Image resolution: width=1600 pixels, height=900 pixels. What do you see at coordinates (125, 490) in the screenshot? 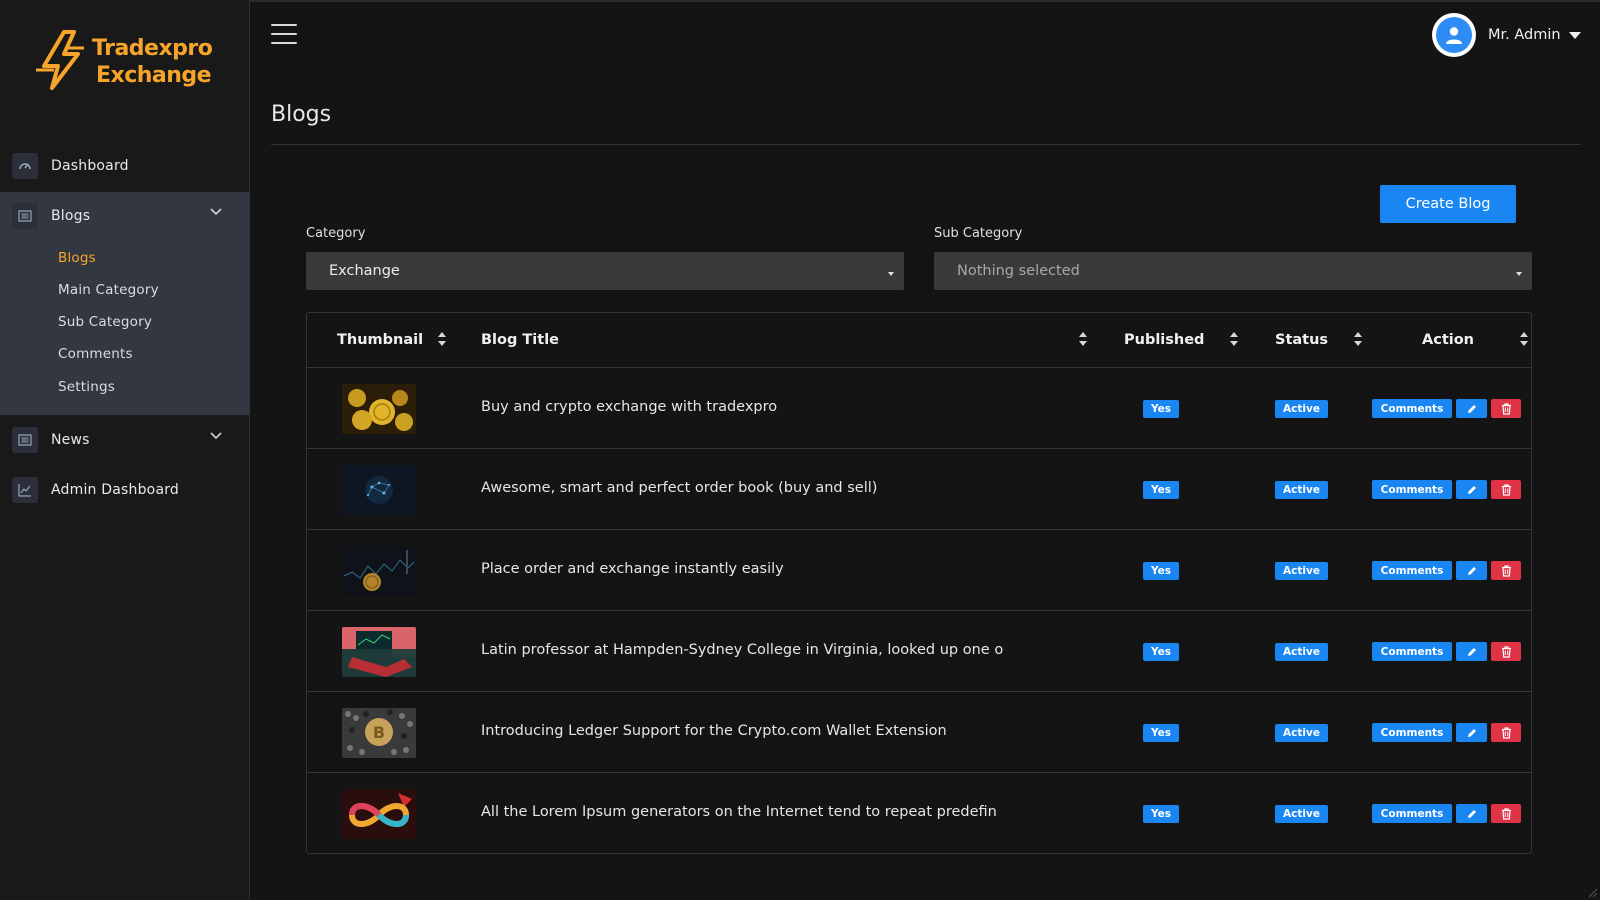
I see `sidebar-item-admin-dashboard: Admin Dashboard` at bounding box center [125, 490].